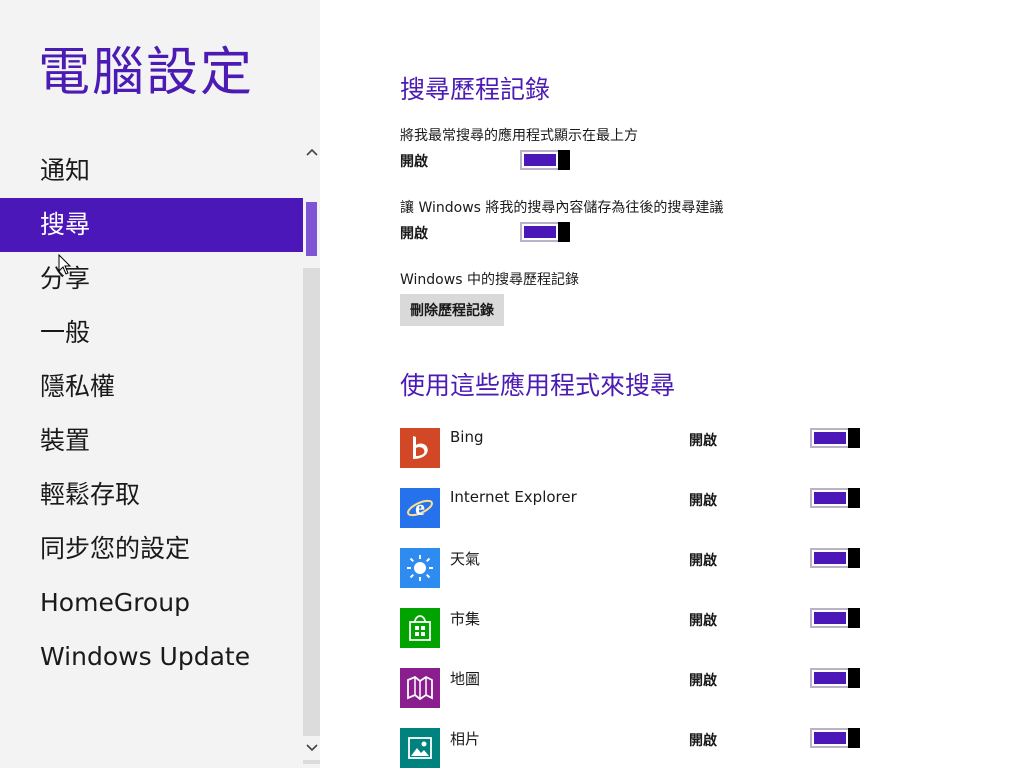  I want to click on bing-toggle, so click(835, 438).